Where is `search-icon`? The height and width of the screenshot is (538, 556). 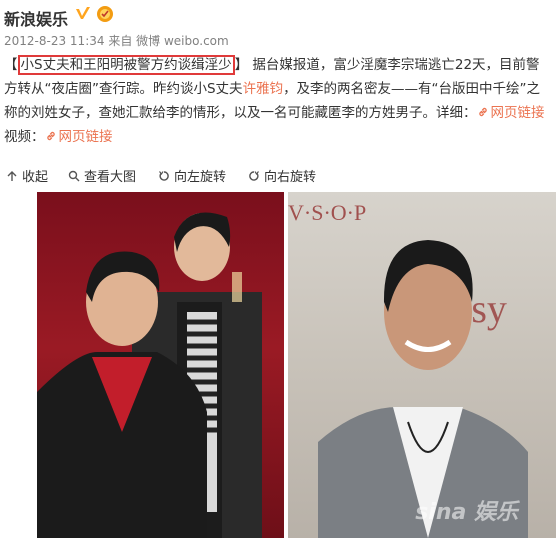 search-icon is located at coordinates (74, 176).